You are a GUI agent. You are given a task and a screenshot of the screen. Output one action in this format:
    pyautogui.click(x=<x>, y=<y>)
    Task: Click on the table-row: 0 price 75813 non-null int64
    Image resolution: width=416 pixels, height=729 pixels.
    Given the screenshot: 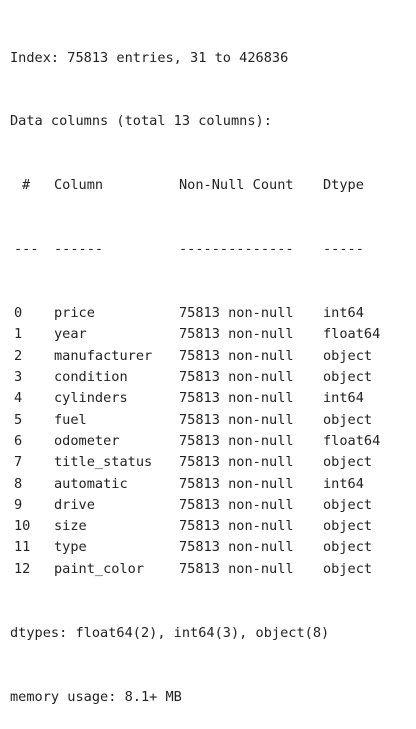 What is the action you would take?
    pyautogui.click(x=201, y=313)
    